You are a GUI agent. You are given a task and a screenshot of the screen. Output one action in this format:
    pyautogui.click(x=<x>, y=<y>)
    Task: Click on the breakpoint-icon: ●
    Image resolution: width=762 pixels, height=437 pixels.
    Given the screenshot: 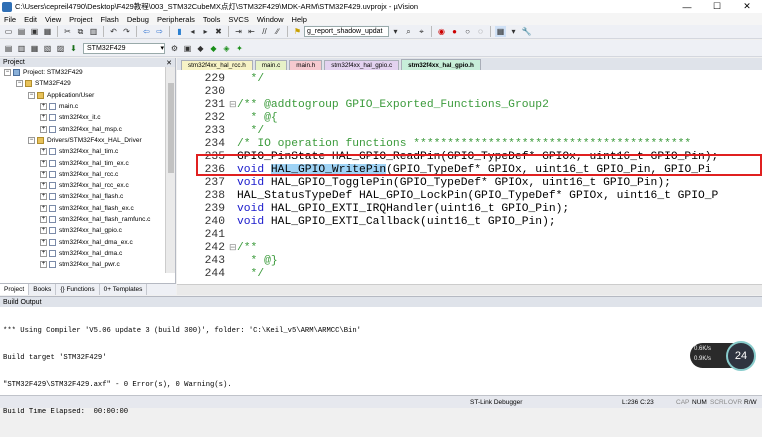 What is the action you would take?
    pyautogui.click(x=454, y=31)
    